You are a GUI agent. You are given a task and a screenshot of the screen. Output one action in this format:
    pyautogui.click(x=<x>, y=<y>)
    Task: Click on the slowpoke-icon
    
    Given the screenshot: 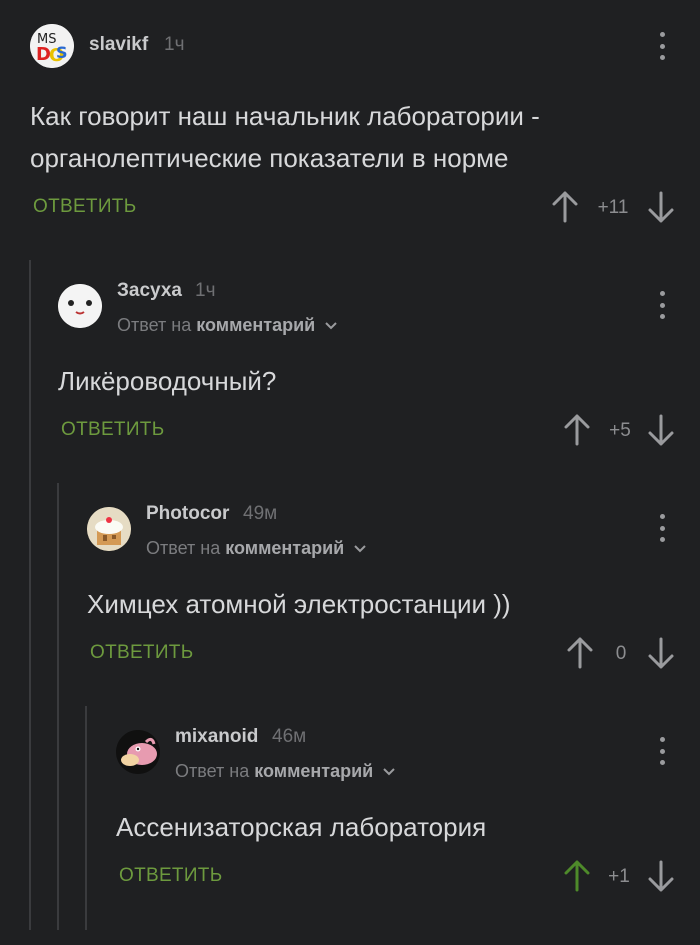 What is the action you would take?
    pyautogui.click(x=138, y=752)
    